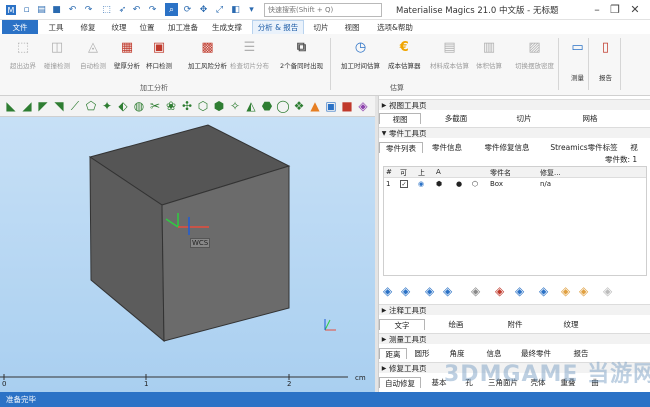 Image resolution: width=650 pixels, height=407 pixels. Describe the element at coordinates (514, 338) in the screenshot. I see `measure-toolbar-header: ▶ 测量工具页` at that location.